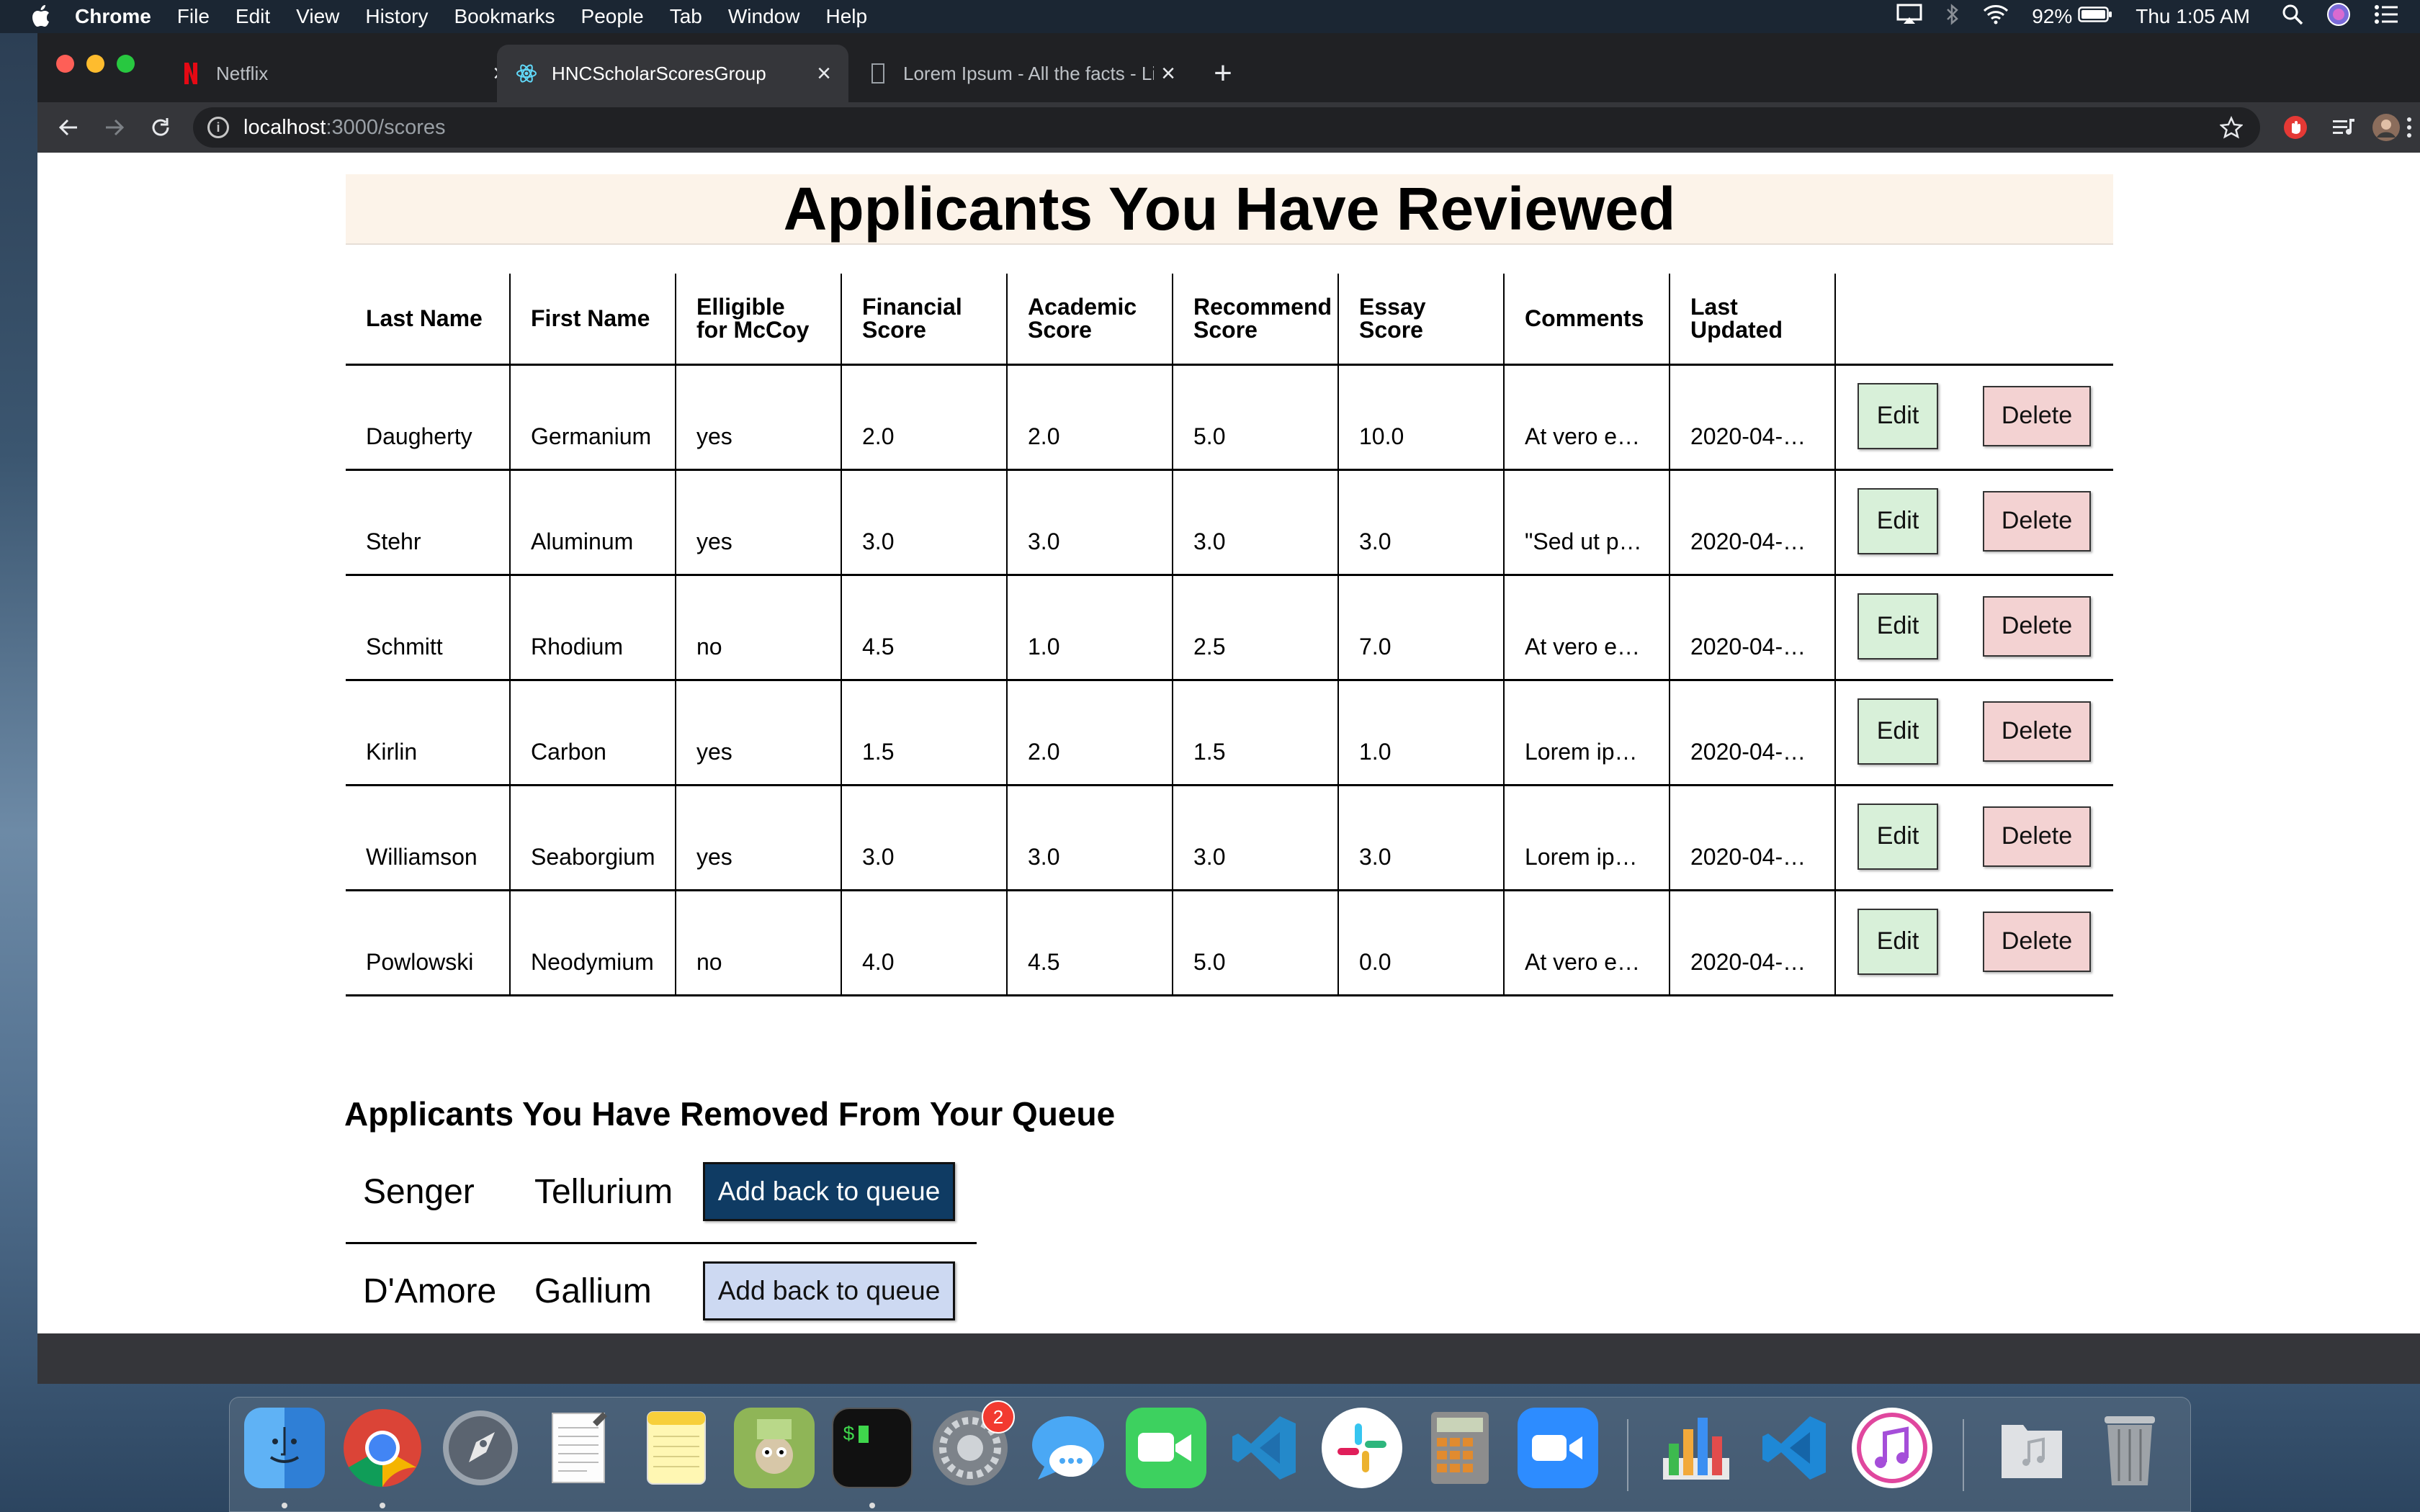  Describe the element at coordinates (1420, 417) in the screenshot. I see `essay-score-cell: 10.0` at that location.